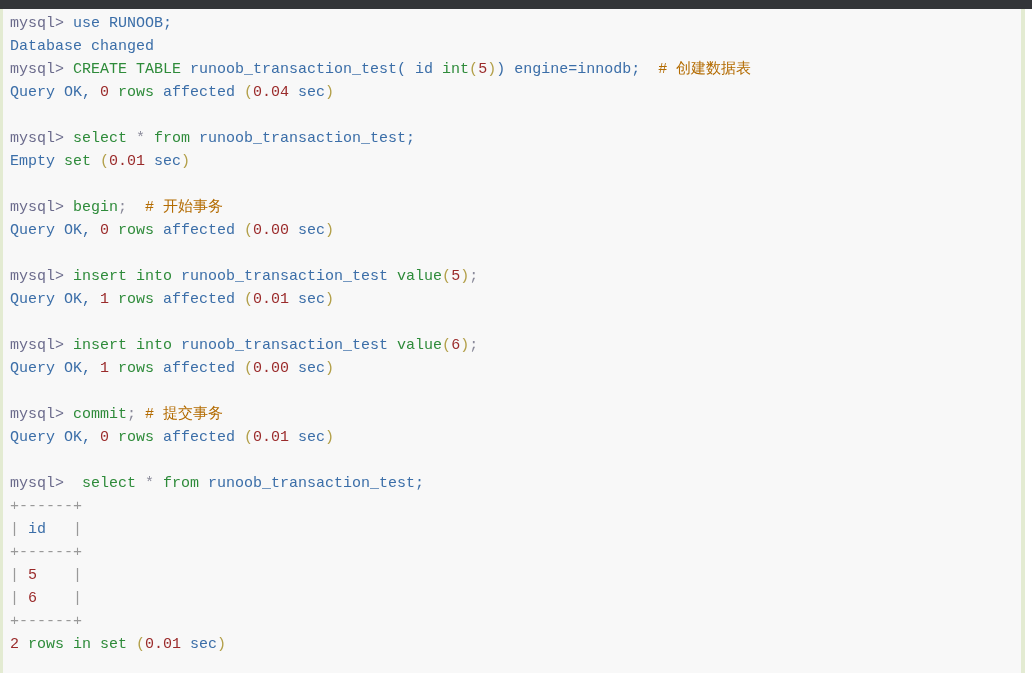  I want to click on code-line: Query OK, 1 rows affected (0.00 sec), so click(172, 369).